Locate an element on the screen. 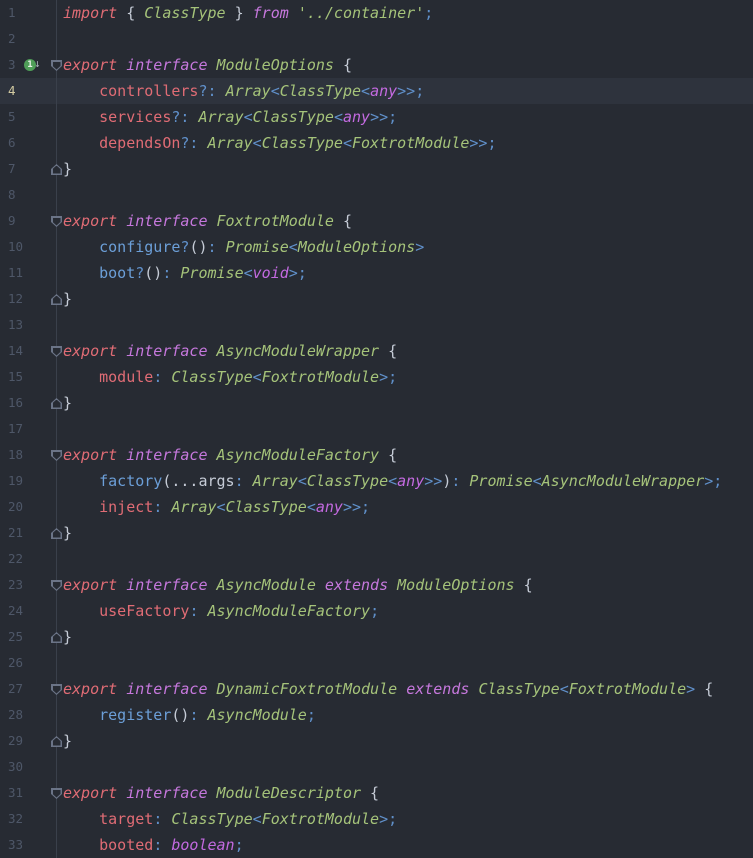 The width and height of the screenshot is (753, 858). code-line: 21} is located at coordinates (376, 533).